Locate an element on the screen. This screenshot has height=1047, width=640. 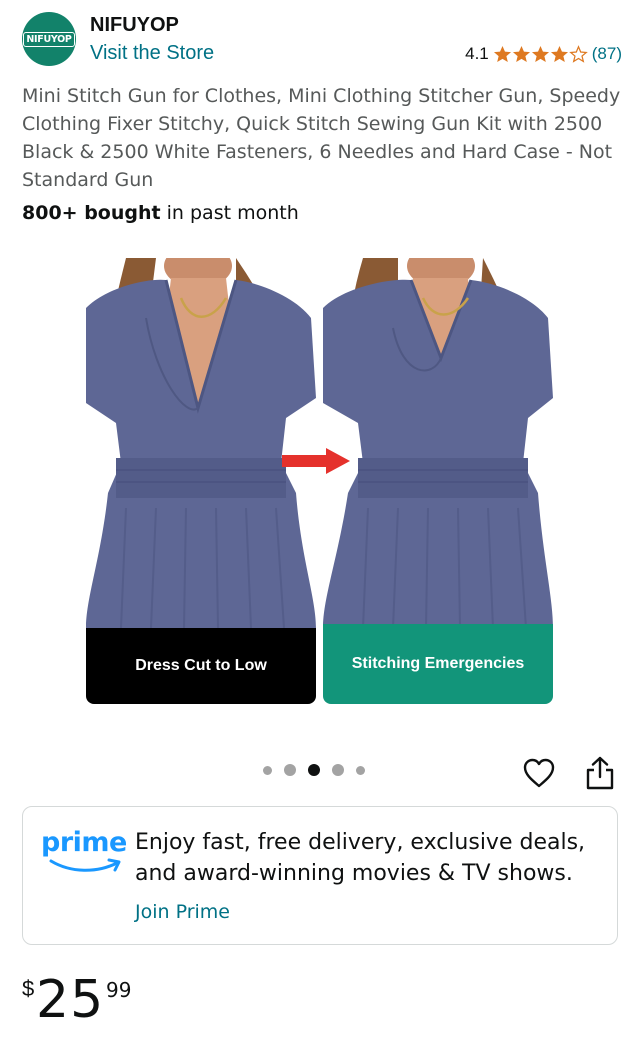
star-outline-icon is located at coordinates (578, 54).